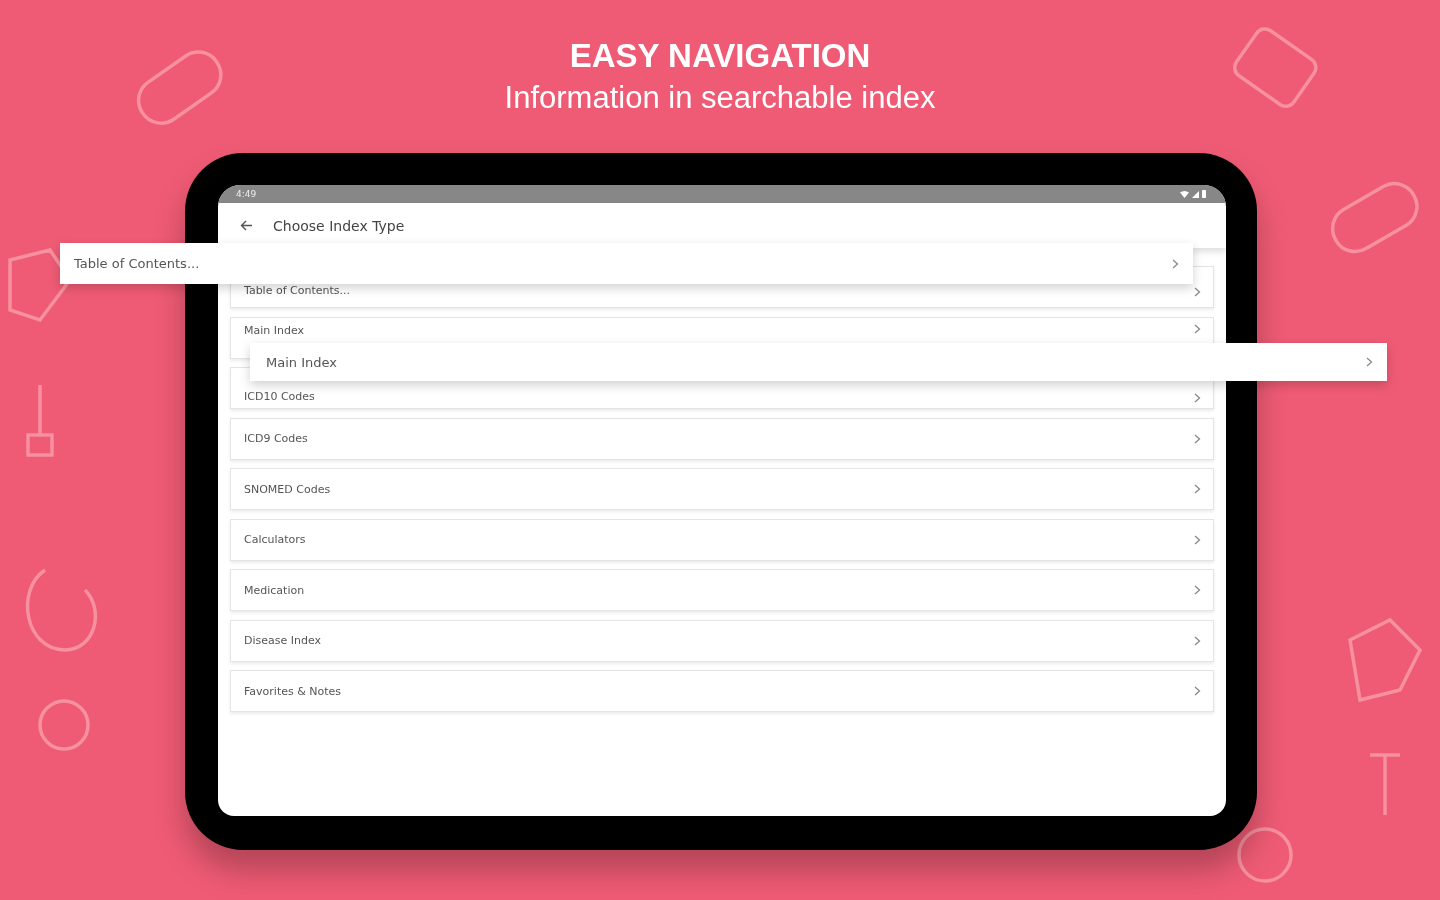 The height and width of the screenshot is (900, 1440). What do you see at coordinates (722, 438) in the screenshot?
I see `index-list-item: ICD9 Codes` at bounding box center [722, 438].